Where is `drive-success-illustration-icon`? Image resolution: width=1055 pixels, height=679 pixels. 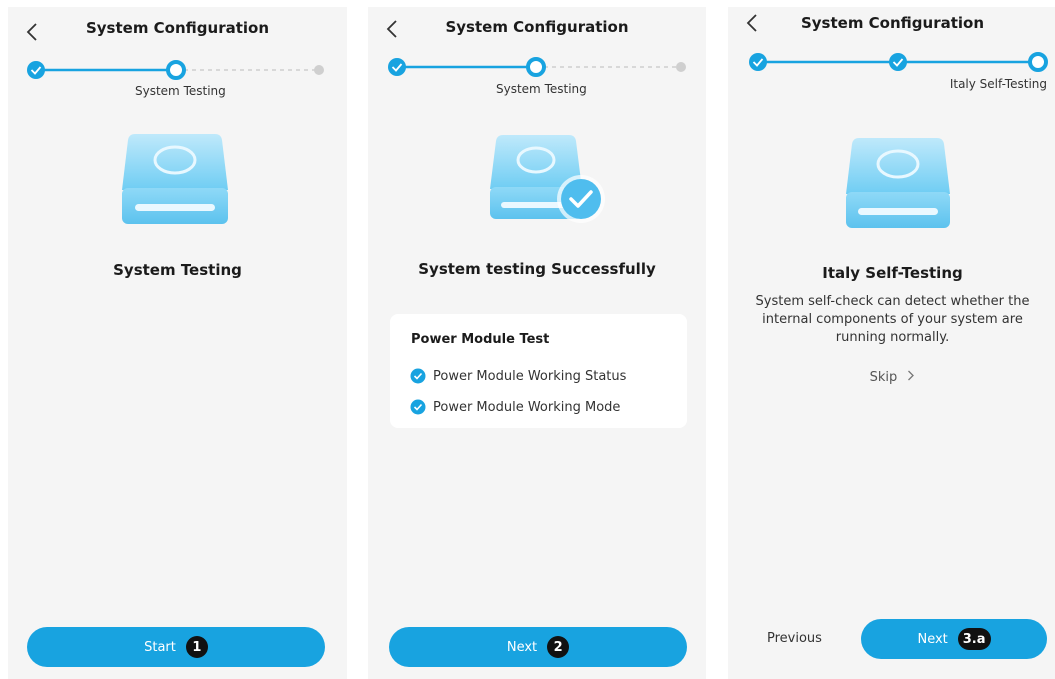
drive-success-illustration-icon is located at coordinates (549, 181).